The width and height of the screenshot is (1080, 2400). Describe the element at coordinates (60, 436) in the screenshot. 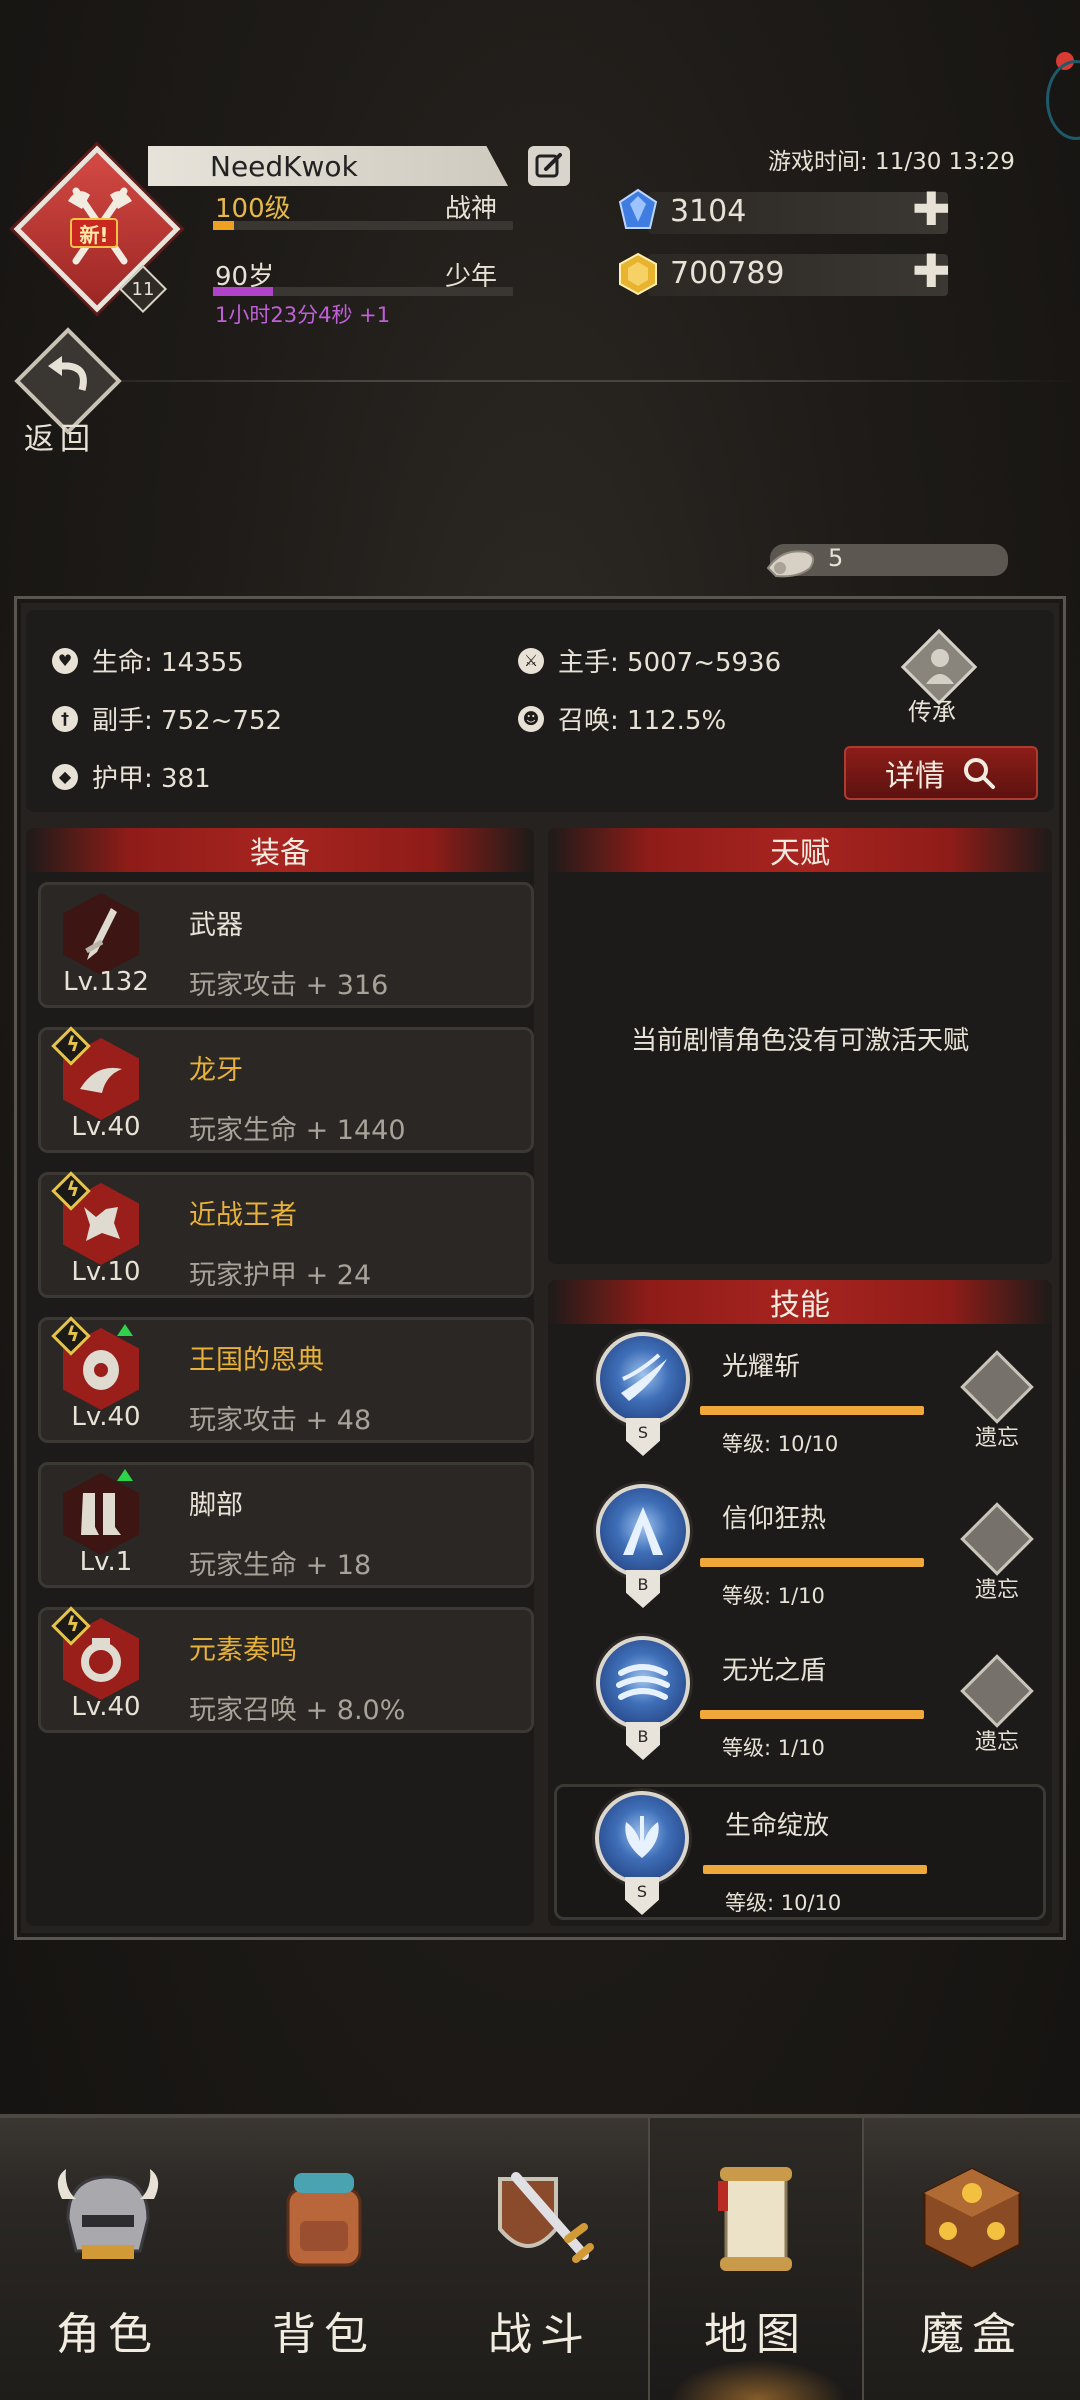

I see `back-label: 返回` at that location.